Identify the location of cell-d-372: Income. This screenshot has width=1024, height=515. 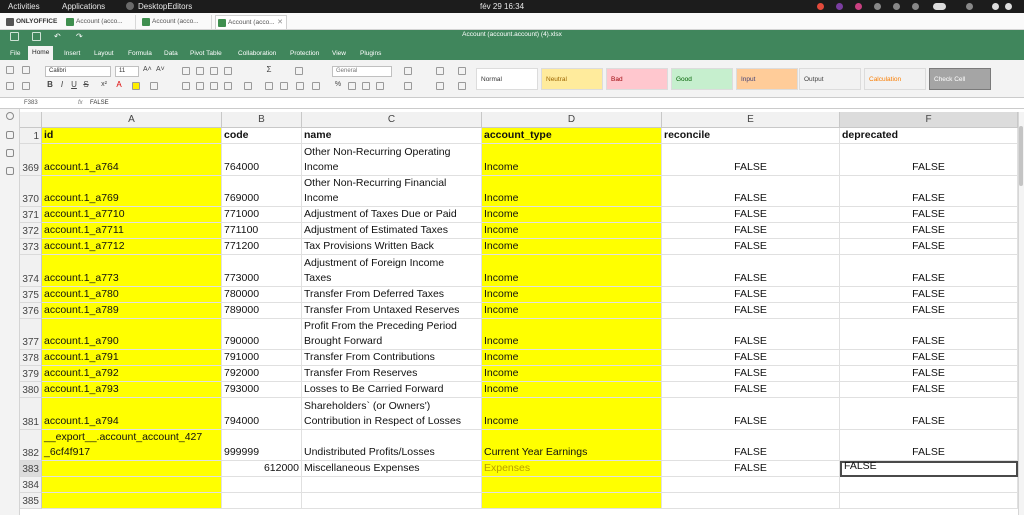
(572, 231).